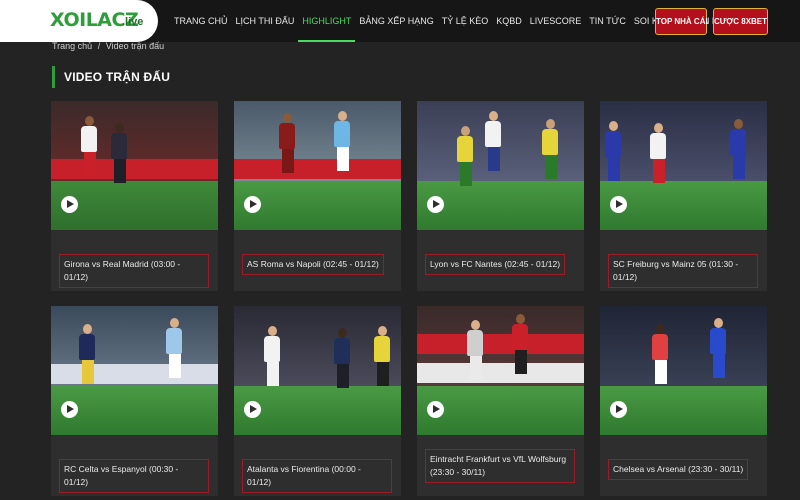 Image resolution: width=800 pixels, height=500 pixels. I want to click on video-title: Atalanta vs Fiorentina (00:00 - 01/12), so click(317, 476).